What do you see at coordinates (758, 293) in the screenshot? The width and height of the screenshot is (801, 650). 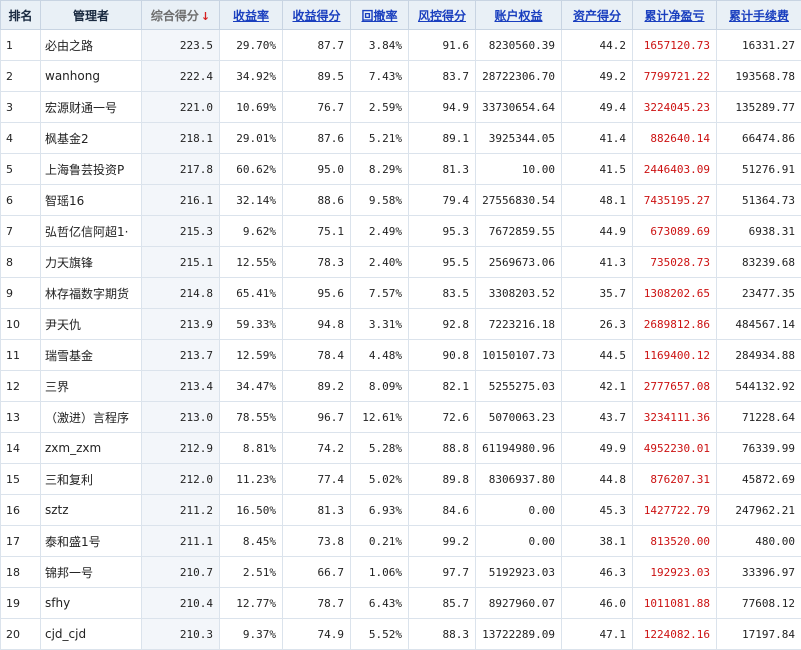 I see `cell-fees: 23477.35` at bounding box center [758, 293].